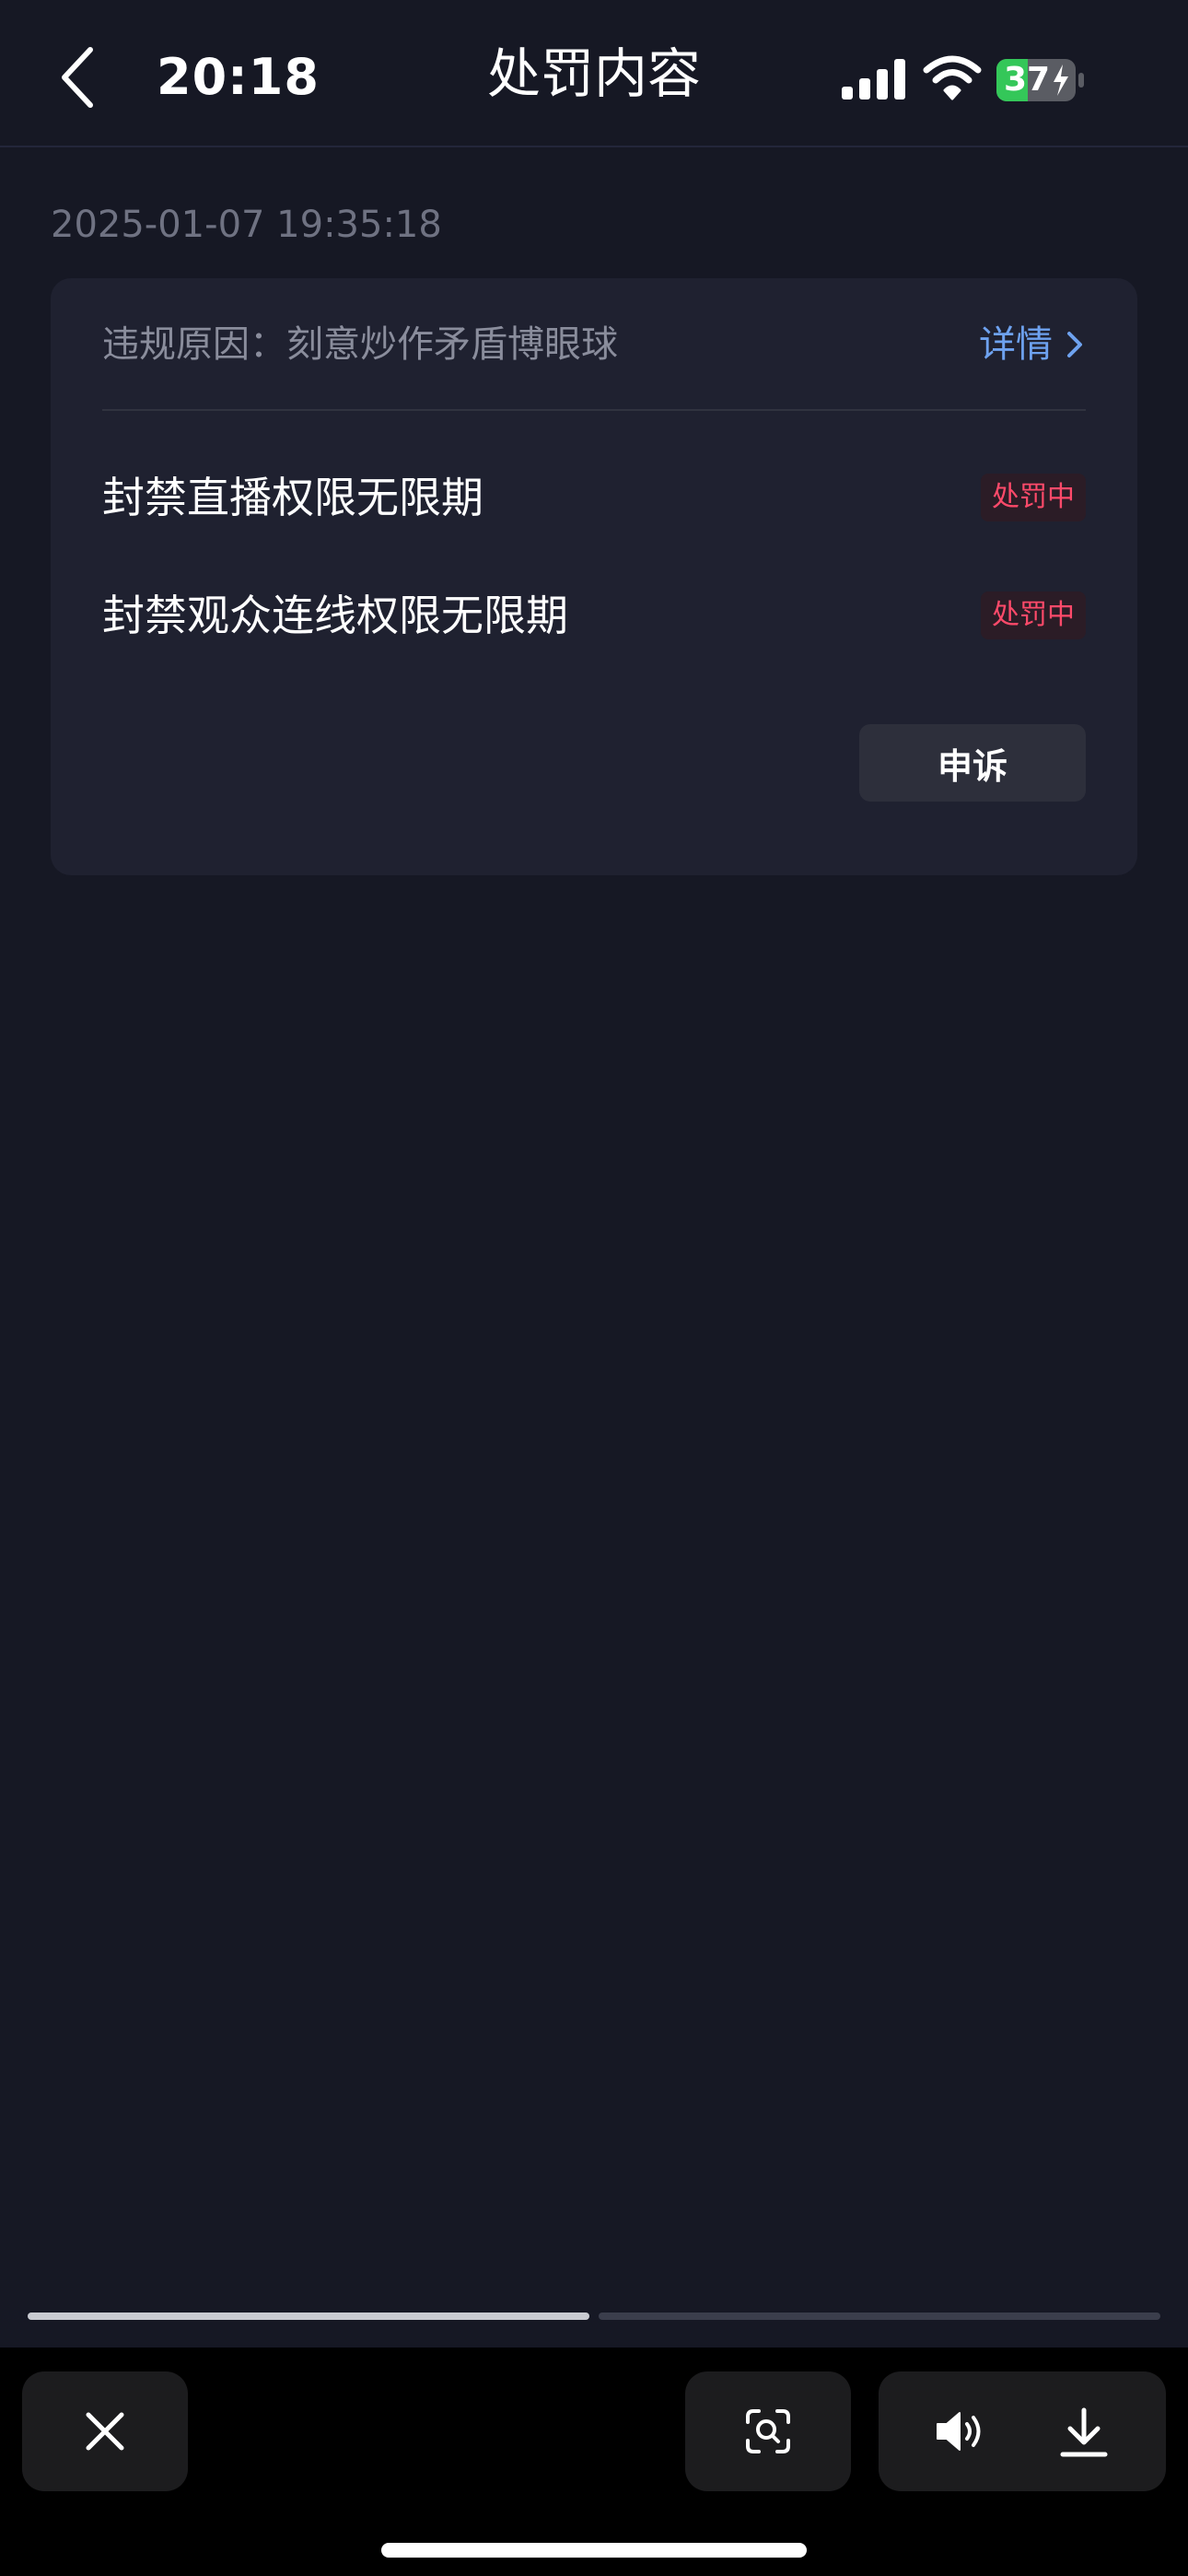  What do you see at coordinates (594, 497) in the screenshot?
I see `penalty-item: 封禁直播权限无限期 处罚中` at bounding box center [594, 497].